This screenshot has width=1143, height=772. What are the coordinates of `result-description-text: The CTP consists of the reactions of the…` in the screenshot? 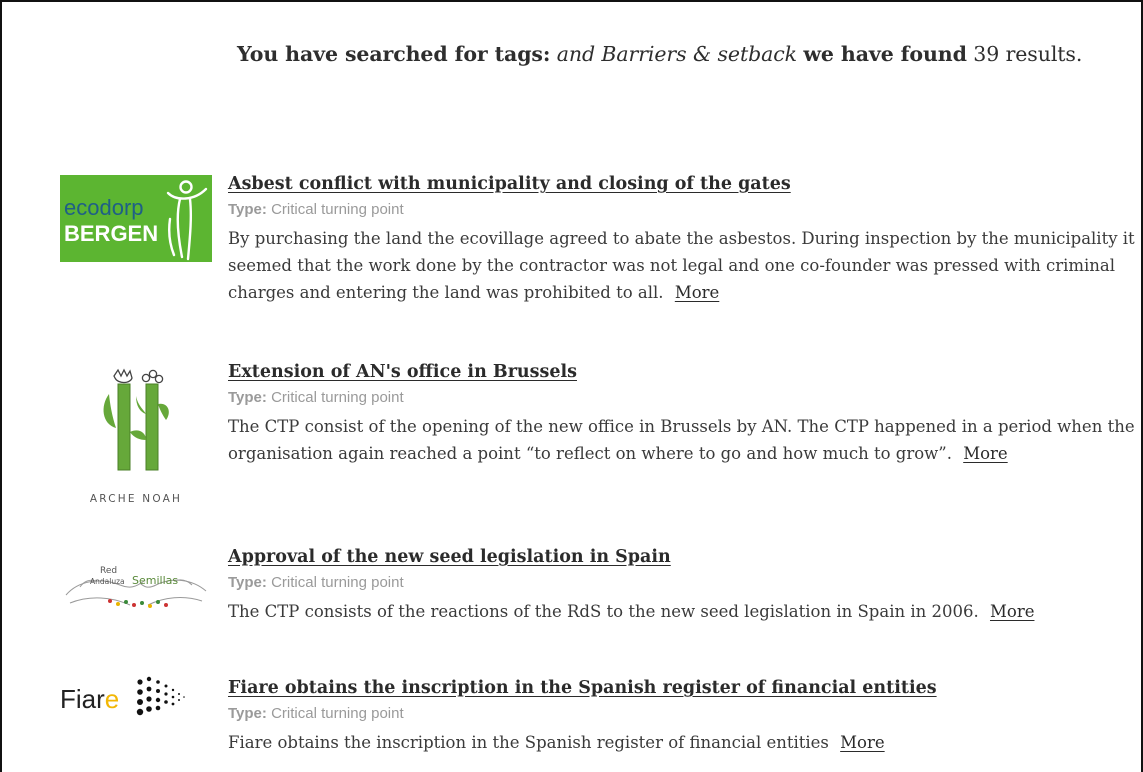 It's located at (603, 611).